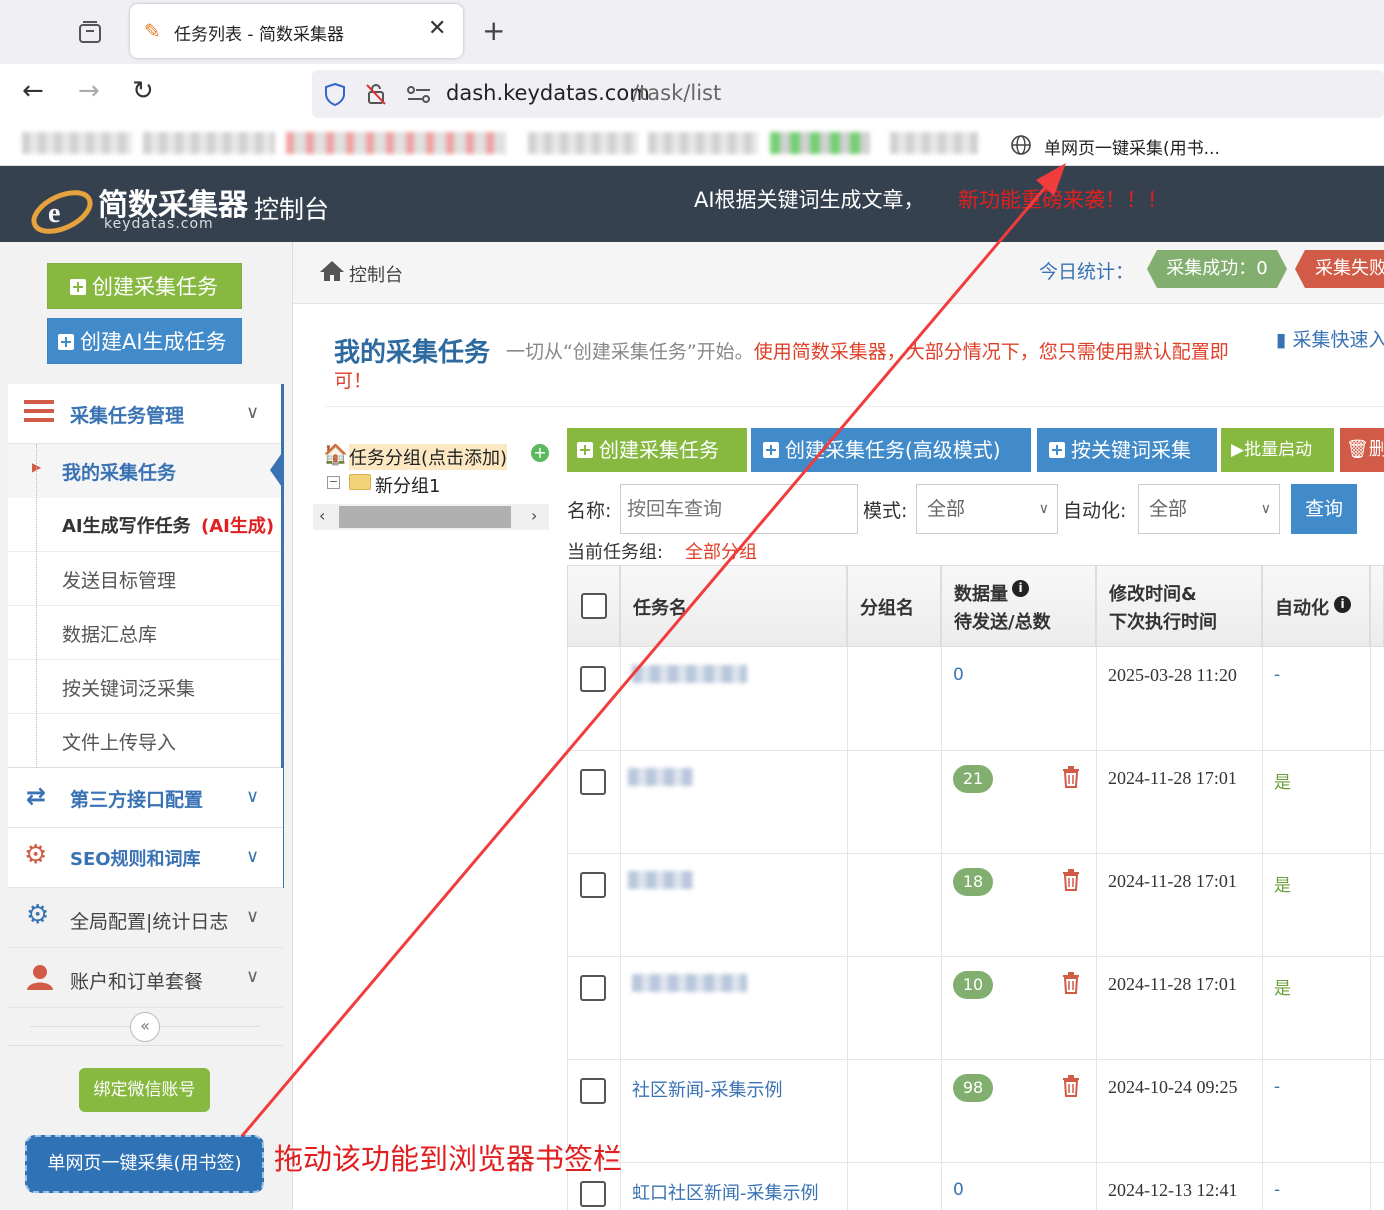  What do you see at coordinates (145, 858) in the screenshot?
I see `nav-group-seo: ⚙ SEO规则和词库 ∨` at bounding box center [145, 858].